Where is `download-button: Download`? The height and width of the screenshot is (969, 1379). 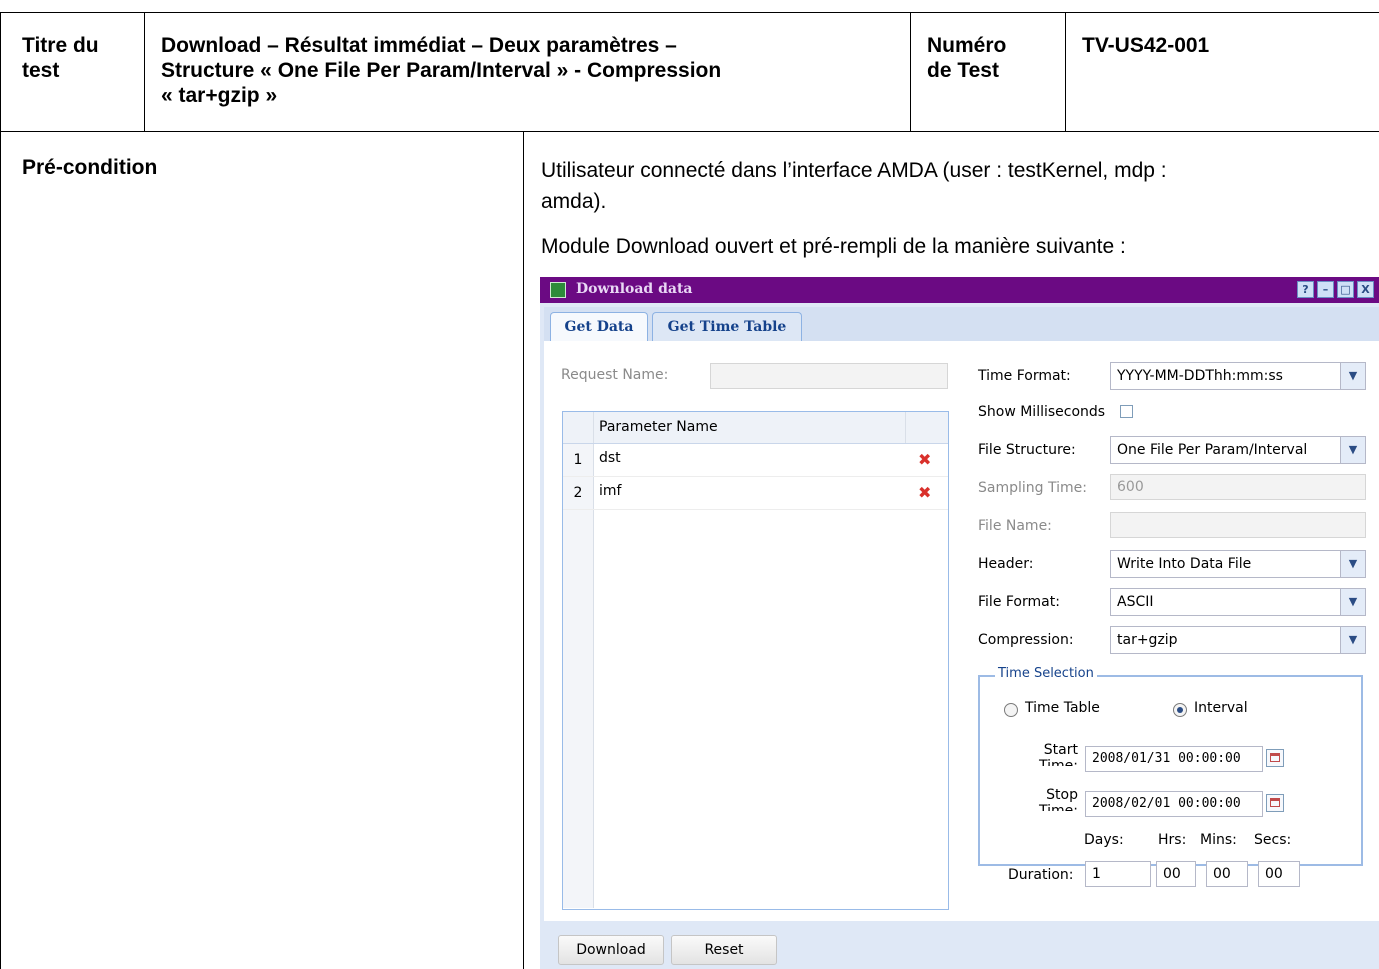 download-button: Download is located at coordinates (611, 950).